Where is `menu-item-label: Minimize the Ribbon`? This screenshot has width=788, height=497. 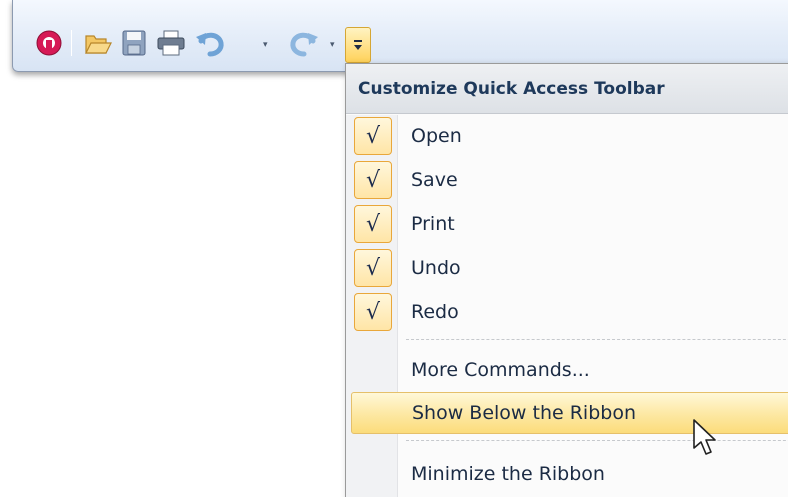 menu-item-label: Minimize the Ribbon is located at coordinates (508, 474).